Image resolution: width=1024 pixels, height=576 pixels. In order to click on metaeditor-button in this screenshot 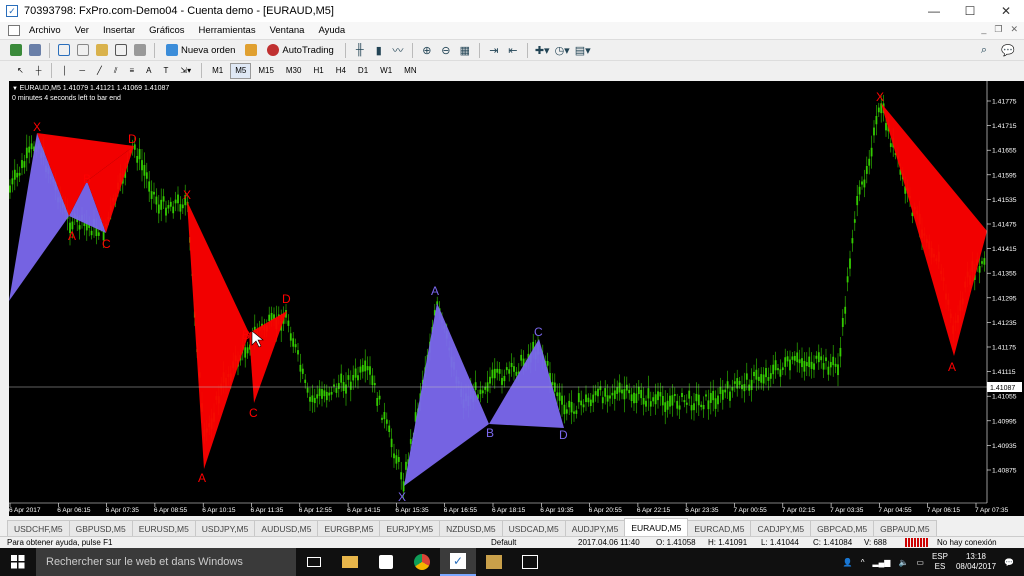, I will do `click(251, 50)`.